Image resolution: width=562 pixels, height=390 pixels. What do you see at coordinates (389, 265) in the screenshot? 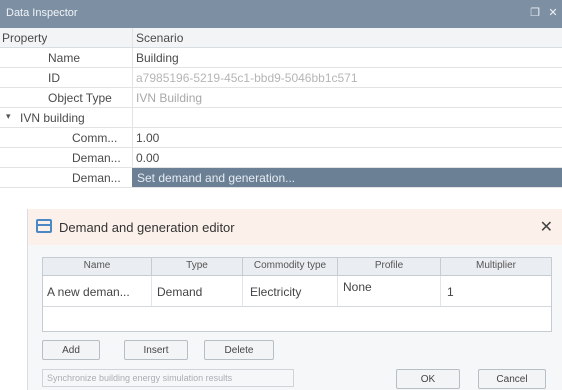
I see `column-header-profile: Profile` at bounding box center [389, 265].